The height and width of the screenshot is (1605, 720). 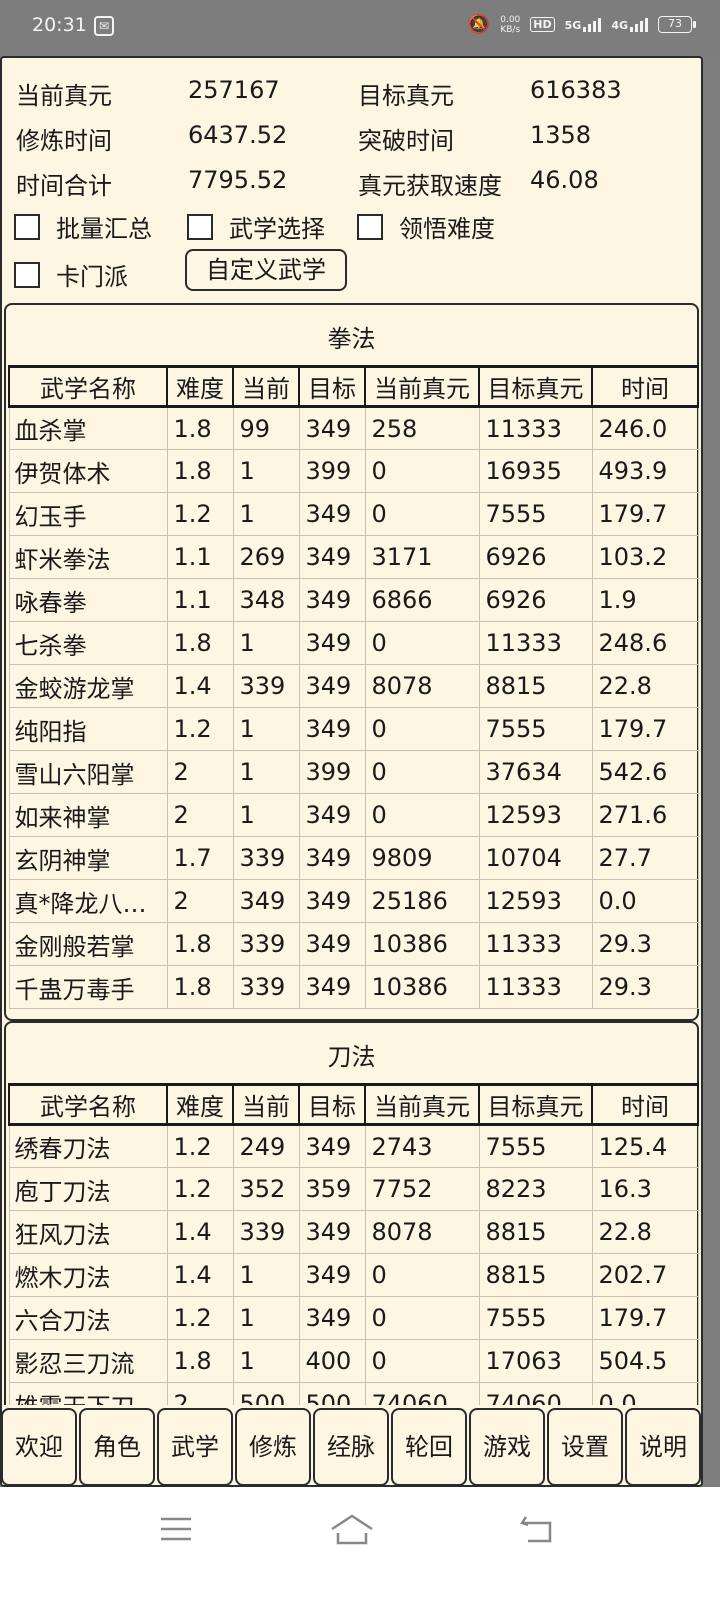 What do you see at coordinates (645, 901) in the screenshot?
I see `table-cell: 0.0` at bounding box center [645, 901].